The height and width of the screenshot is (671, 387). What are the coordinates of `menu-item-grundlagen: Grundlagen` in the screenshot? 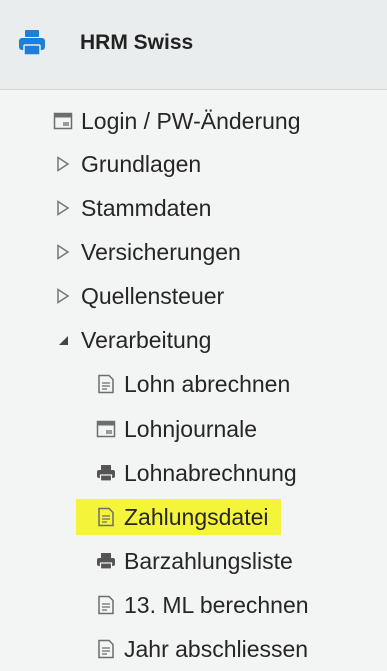 It's located at (126, 164).